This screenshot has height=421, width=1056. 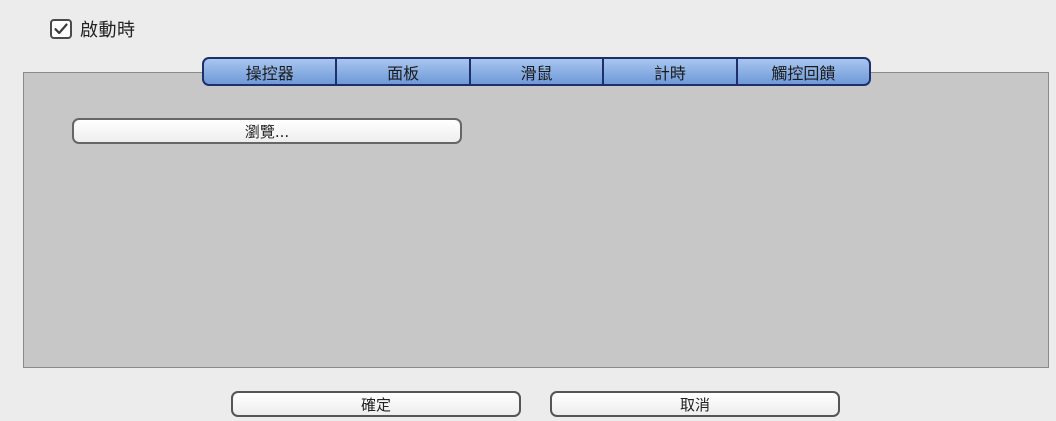 I want to click on tab-haptics: 觸控回饋, so click(x=803, y=71).